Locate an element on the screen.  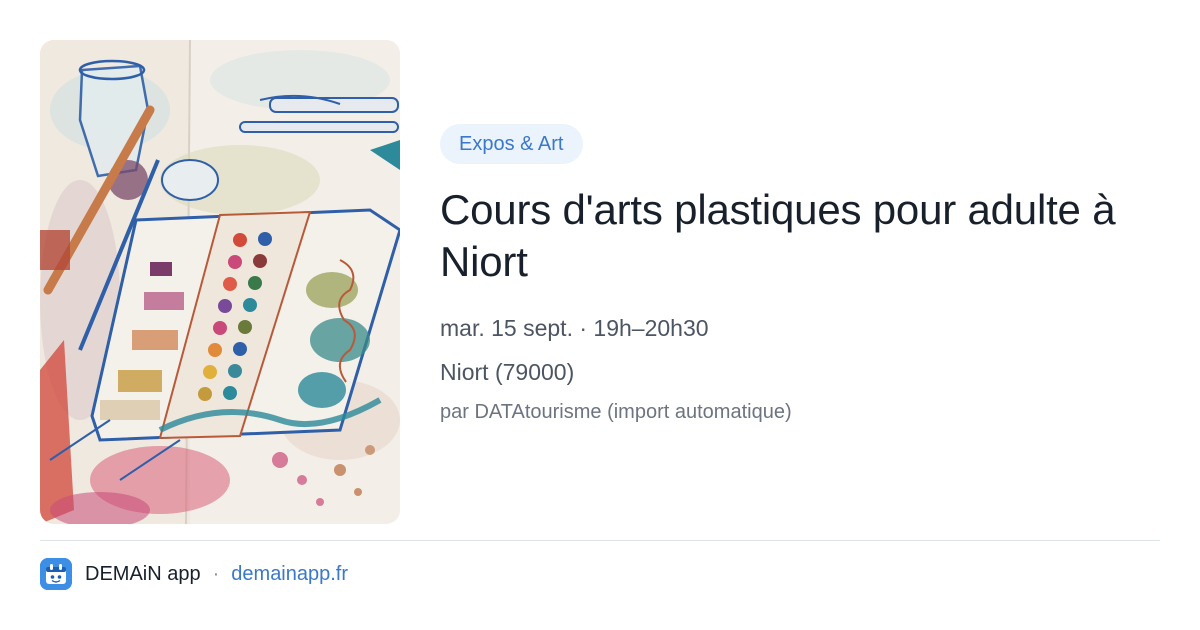
website-link: demainapp.fr is located at coordinates (289, 574).